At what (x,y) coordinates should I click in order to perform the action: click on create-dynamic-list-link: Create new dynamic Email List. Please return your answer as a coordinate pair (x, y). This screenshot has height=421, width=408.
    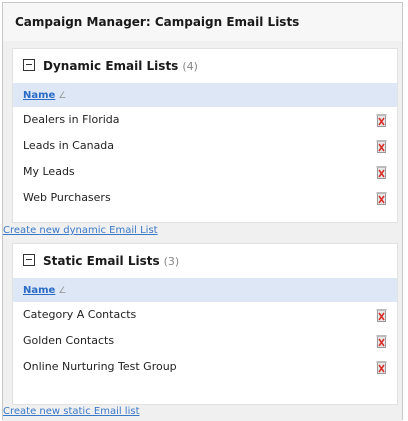
    Looking at the image, I should click on (80, 230).